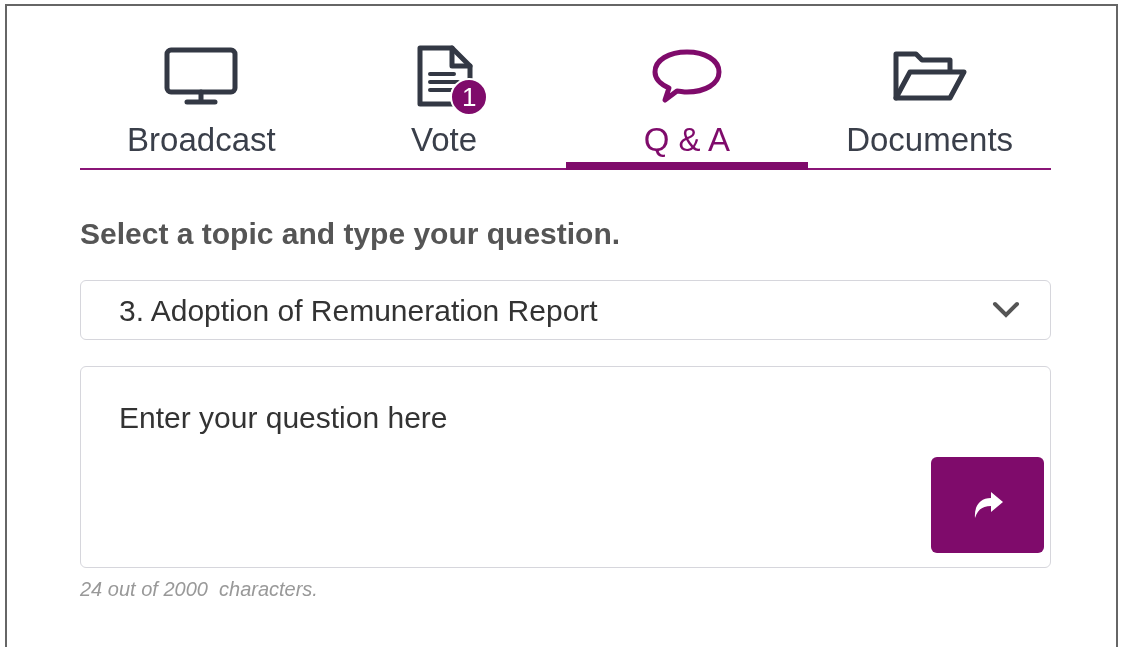  Describe the element at coordinates (687, 106) in the screenshot. I see `tab: Q & A` at that location.